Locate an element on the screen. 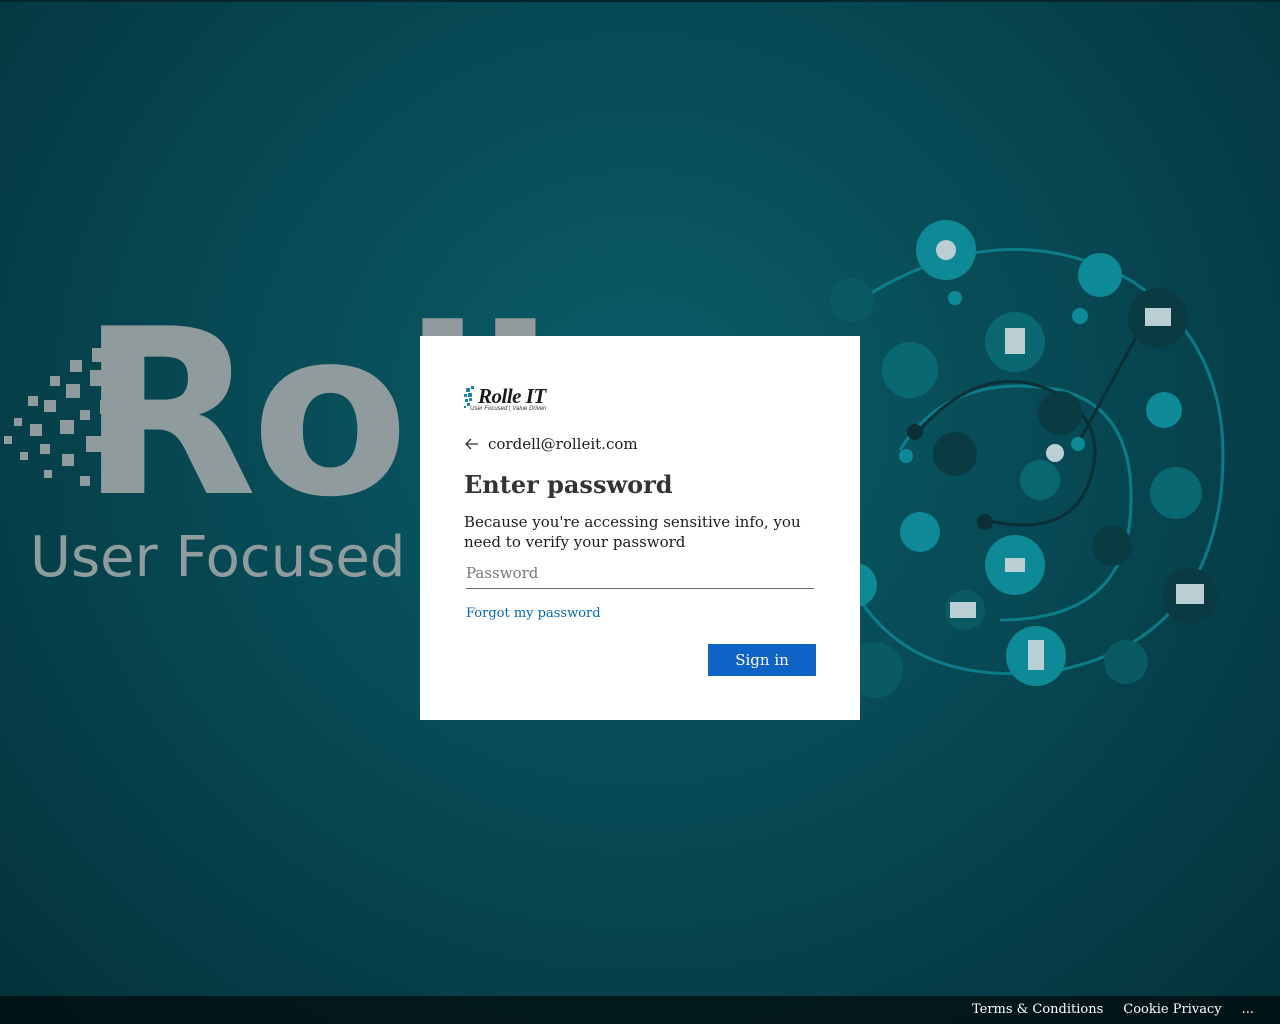  back-arrow-icon is located at coordinates (476, 444).